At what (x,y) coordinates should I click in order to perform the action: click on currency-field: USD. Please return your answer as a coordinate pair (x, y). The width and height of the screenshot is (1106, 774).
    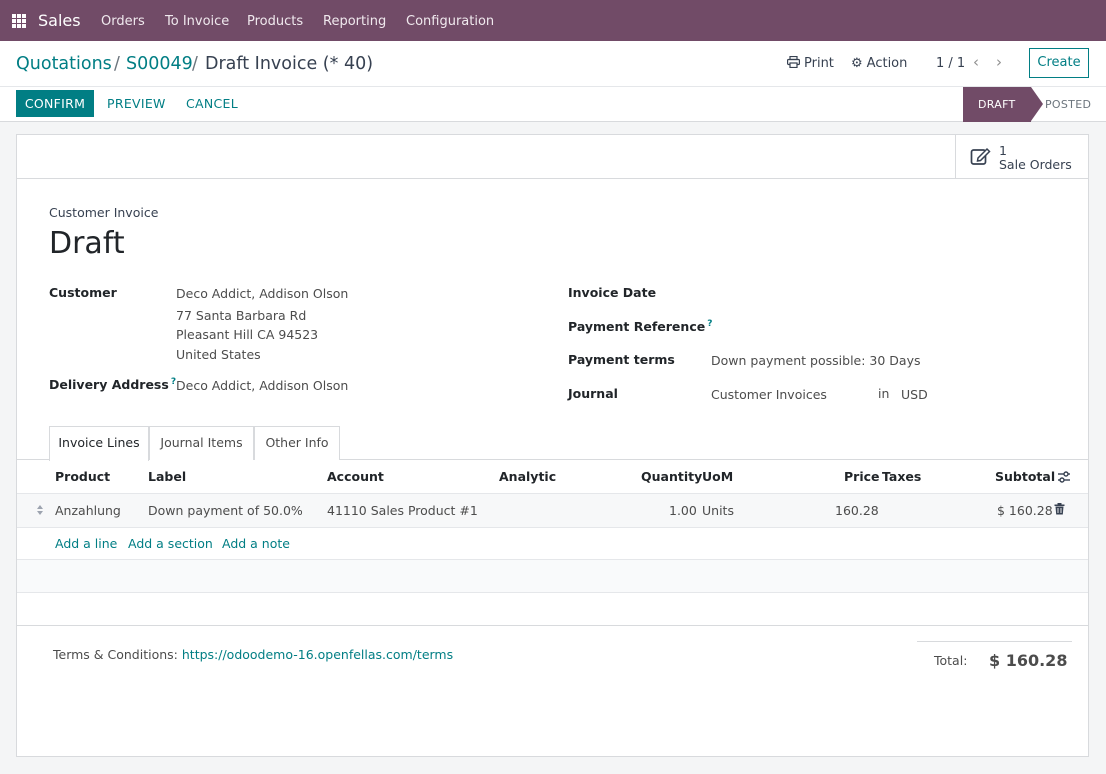
    Looking at the image, I should click on (914, 394).